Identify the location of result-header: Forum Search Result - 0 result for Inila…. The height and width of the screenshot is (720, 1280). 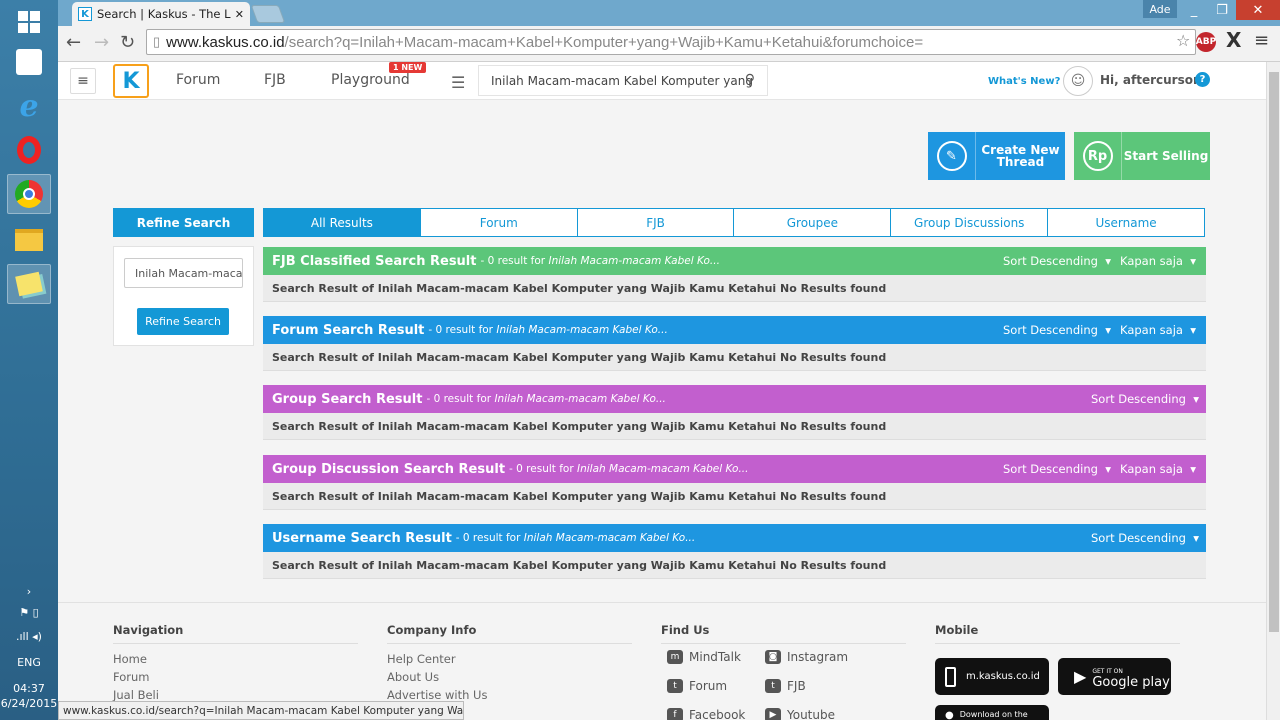
(734, 330).